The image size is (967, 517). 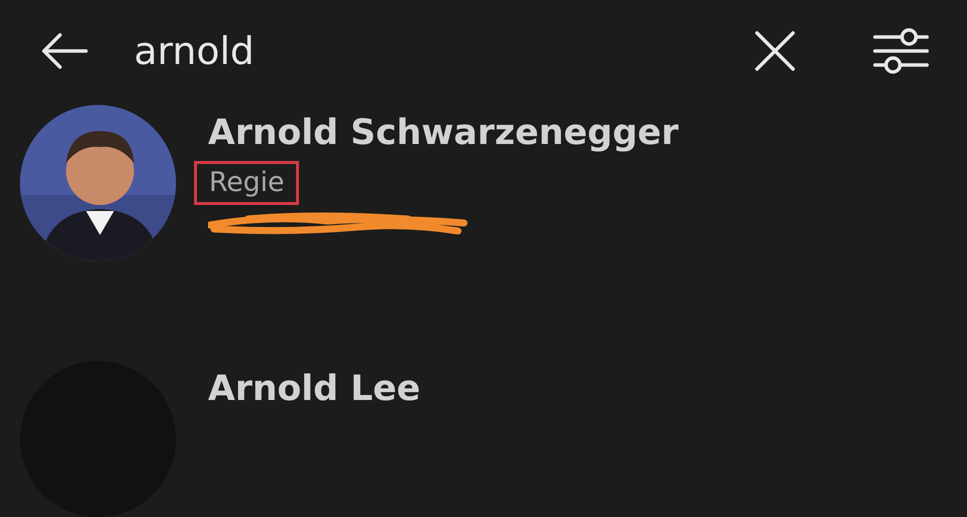 What do you see at coordinates (442, 50) in the screenshot?
I see `search-field: arnold` at bounding box center [442, 50].